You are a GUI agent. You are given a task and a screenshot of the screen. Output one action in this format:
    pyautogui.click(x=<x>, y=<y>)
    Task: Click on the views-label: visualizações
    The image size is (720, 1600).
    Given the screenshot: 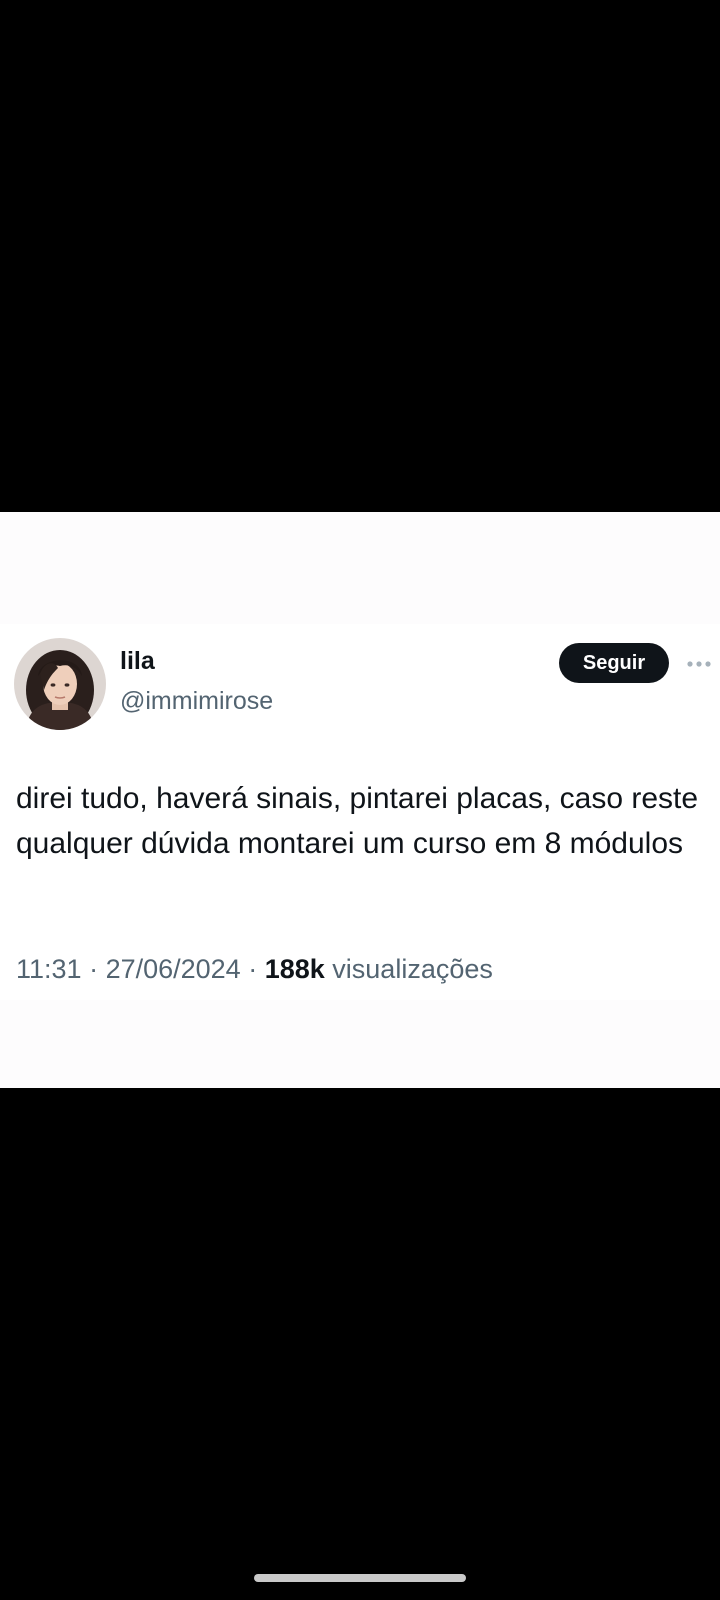 What is the action you would take?
    pyautogui.click(x=412, y=969)
    